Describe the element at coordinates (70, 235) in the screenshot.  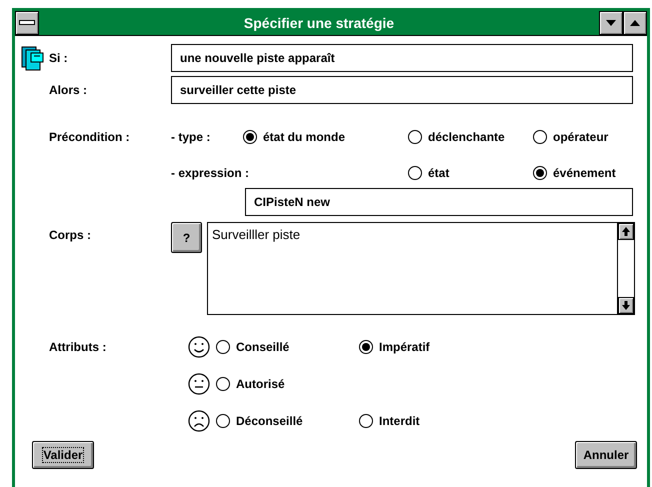
I see `field-label: Corps :` at that location.